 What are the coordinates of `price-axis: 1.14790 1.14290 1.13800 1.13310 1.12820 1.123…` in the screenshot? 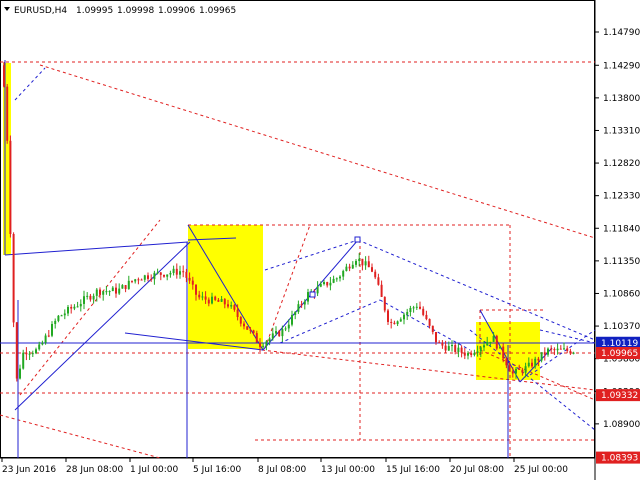 It's located at (617, 229).